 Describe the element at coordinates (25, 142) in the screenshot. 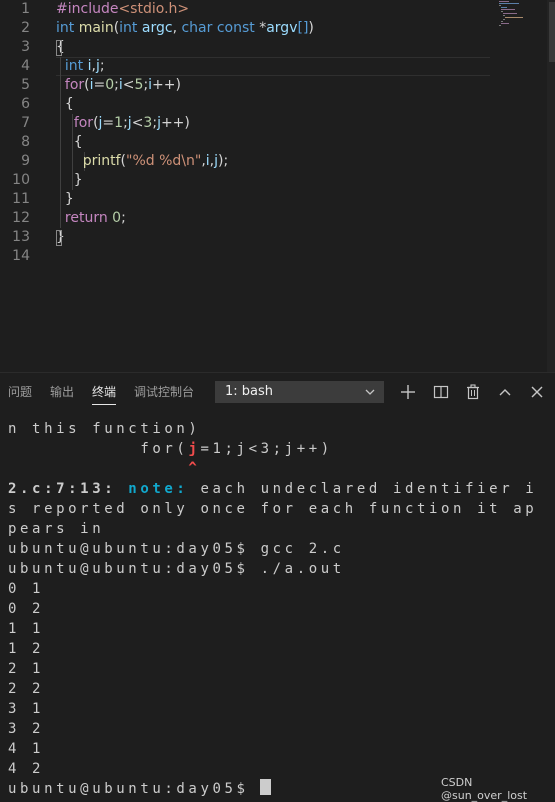

I see `line-number: 8` at that location.